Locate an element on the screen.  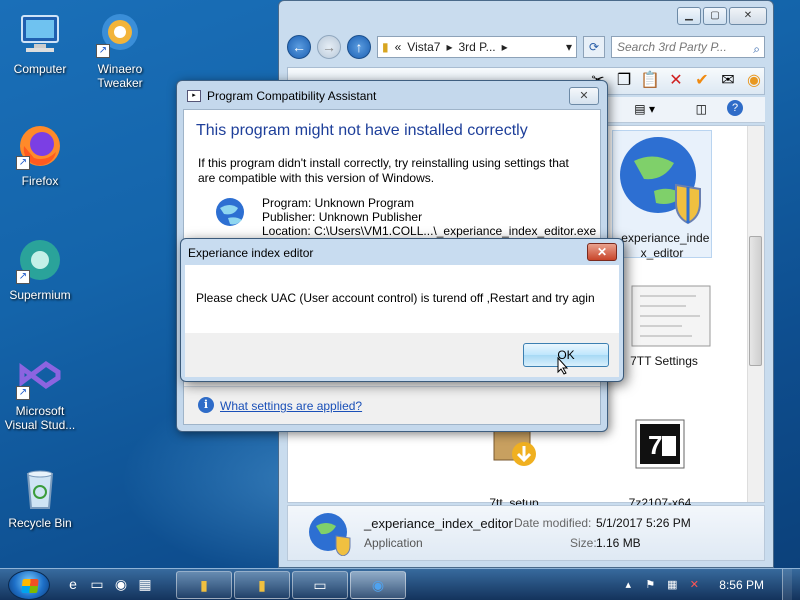
preview-pane-icon: ◫ is located at coordinates (701, 109).